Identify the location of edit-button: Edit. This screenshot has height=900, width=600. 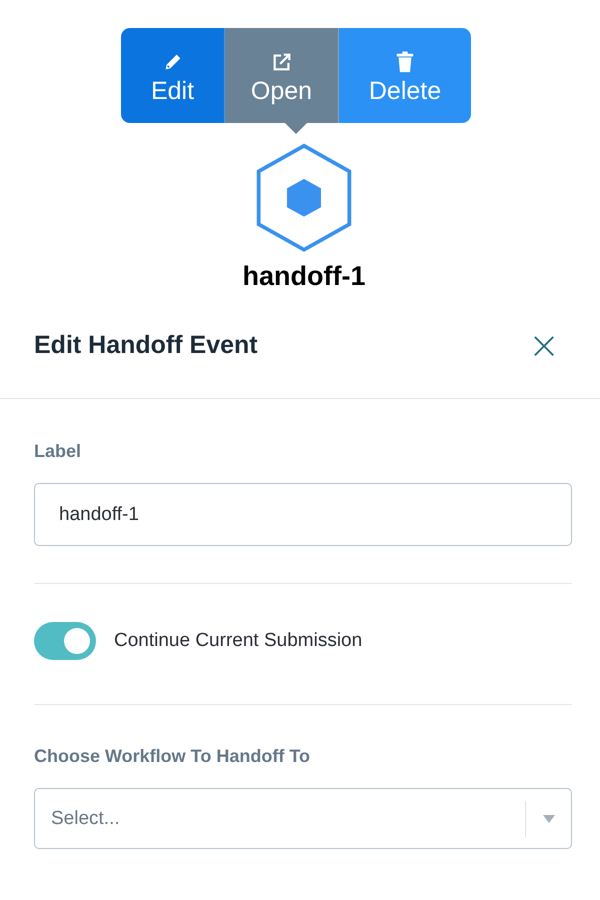
(173, 76).